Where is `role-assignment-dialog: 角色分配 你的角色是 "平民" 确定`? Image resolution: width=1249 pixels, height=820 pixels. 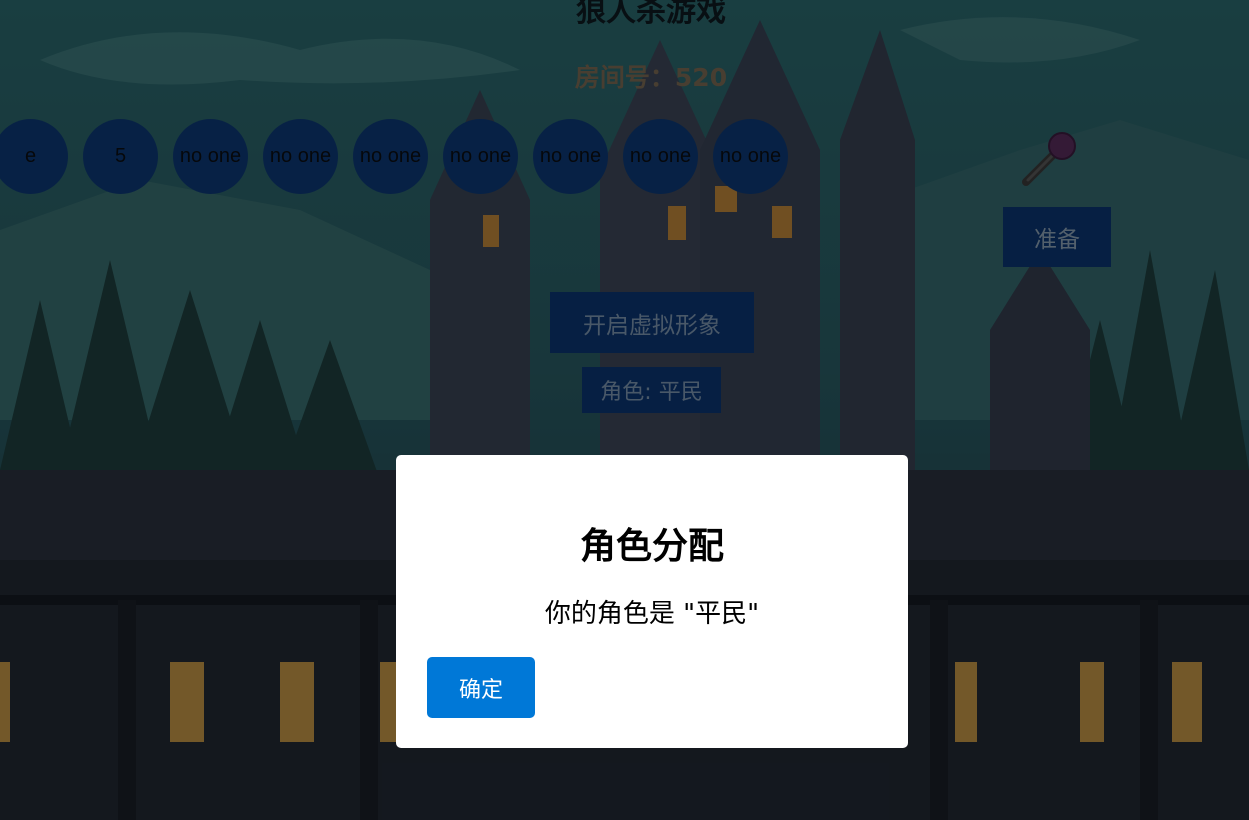
role-assignment-dialog: 角色分配 你的角色是 "平民" 确定 is located at coordinates (652, 601).